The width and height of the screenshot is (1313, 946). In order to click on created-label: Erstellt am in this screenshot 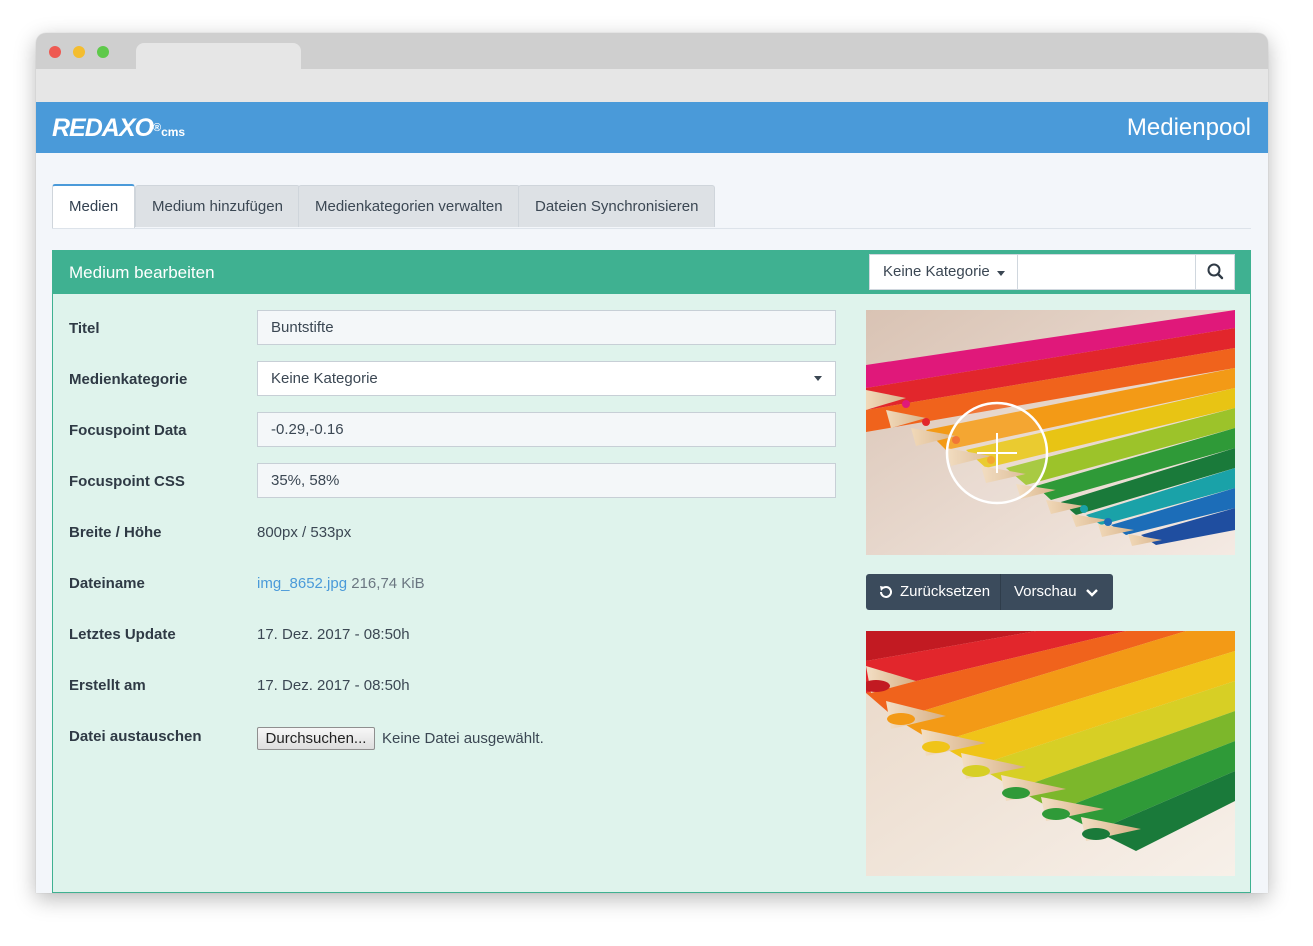, I will do `click(107, 685)`.